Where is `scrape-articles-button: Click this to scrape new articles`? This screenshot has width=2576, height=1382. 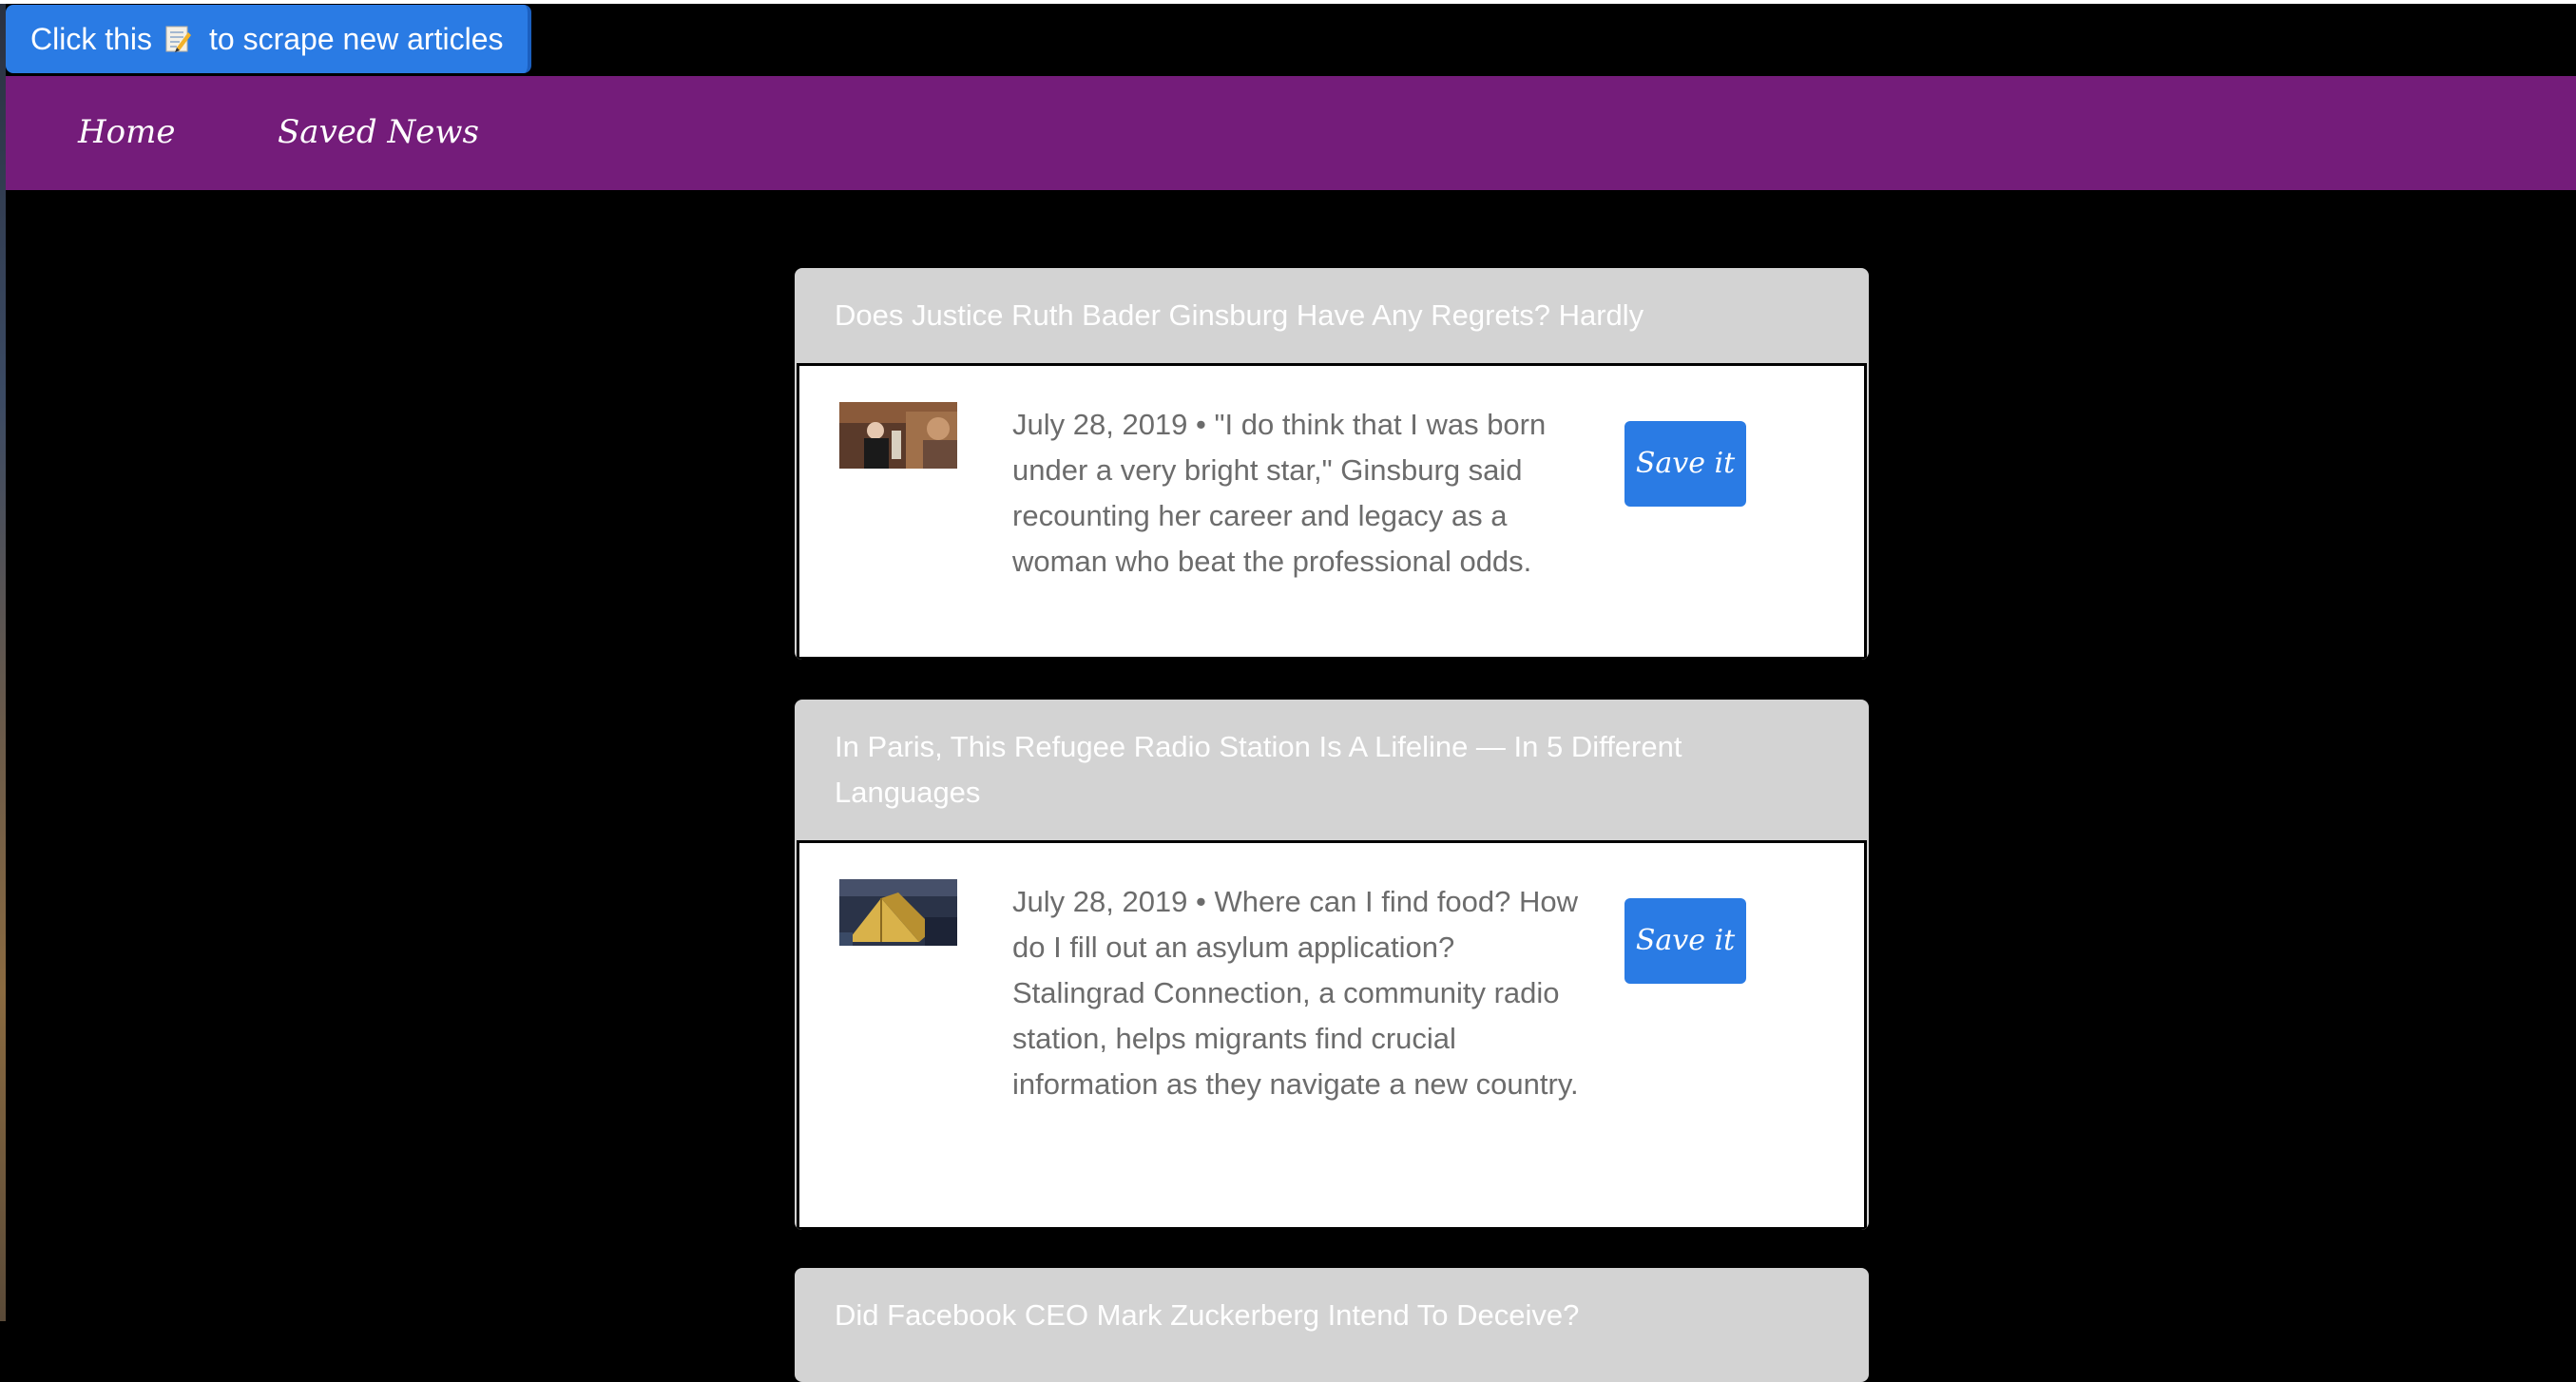 scrape-articles-button: Click this to scrape new articles is located at coordinates (269, 39).